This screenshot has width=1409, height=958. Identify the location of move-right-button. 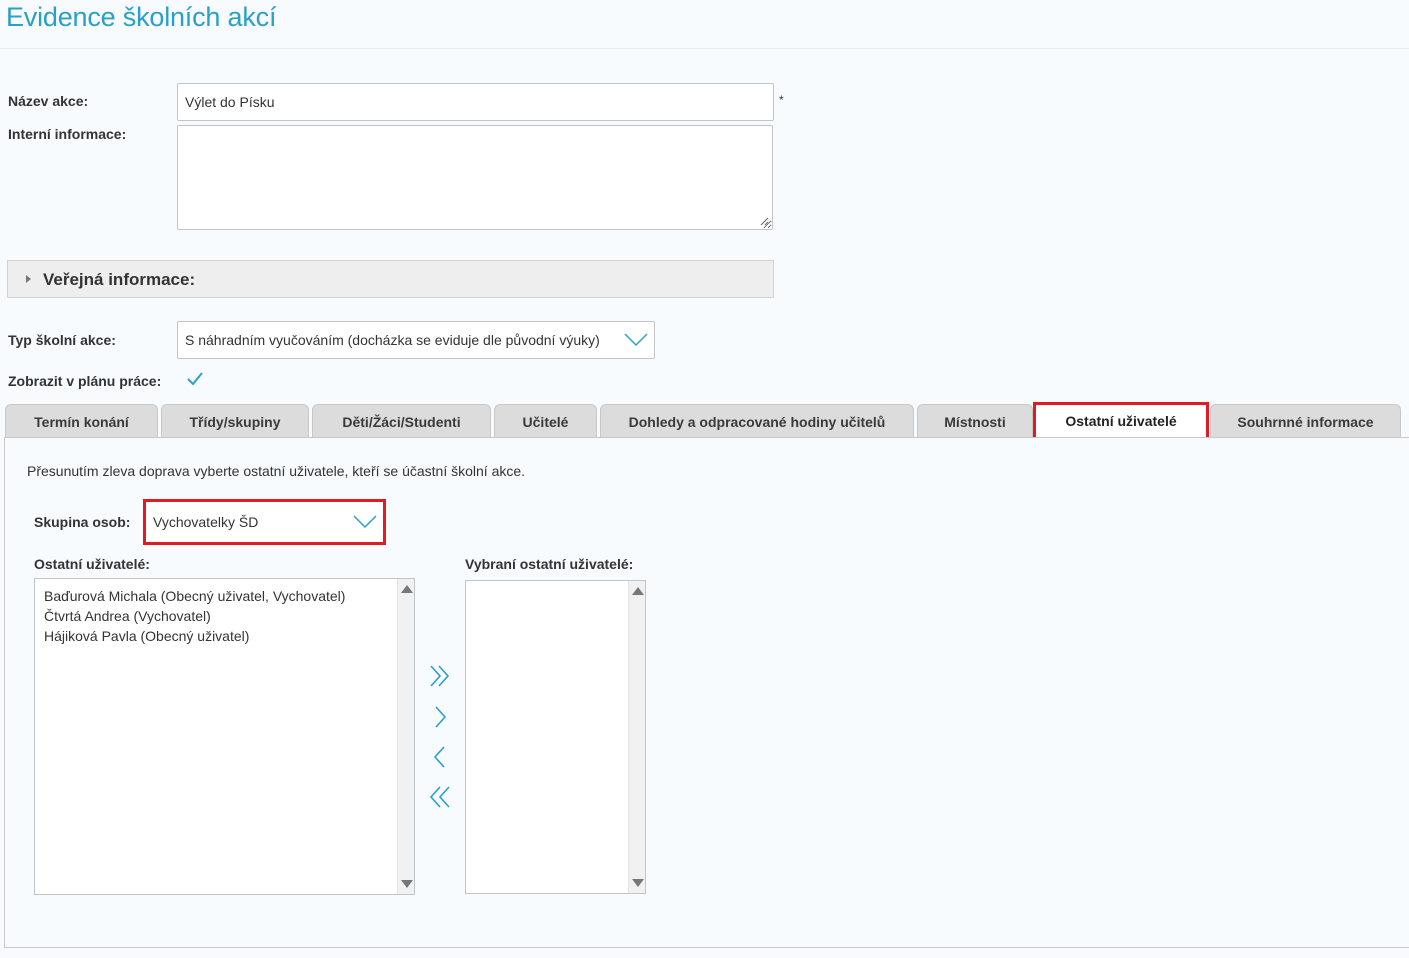
(440, 717).